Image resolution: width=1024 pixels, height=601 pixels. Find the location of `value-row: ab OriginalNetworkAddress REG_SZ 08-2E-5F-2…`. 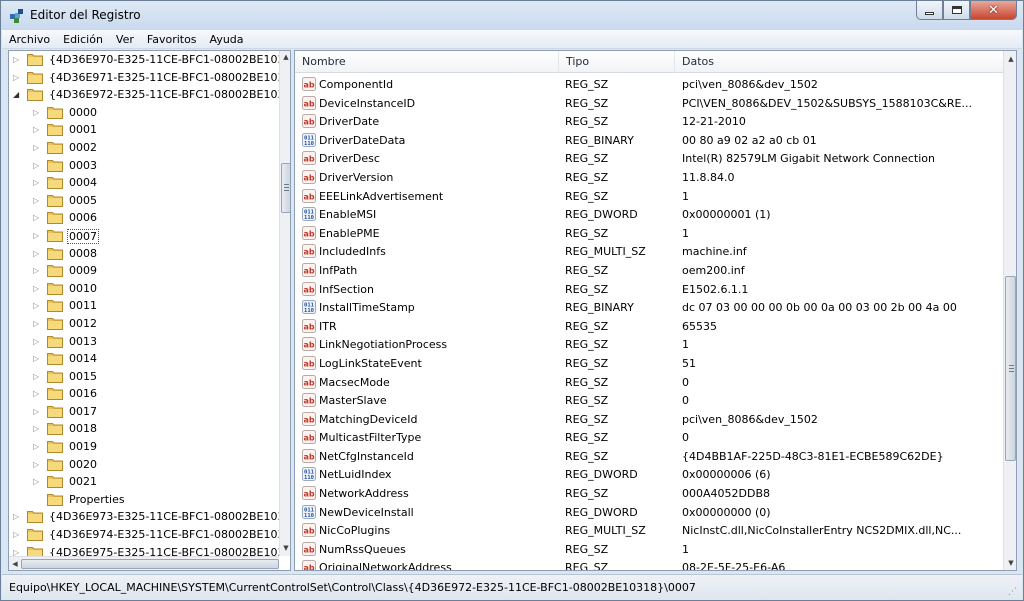

value-row: ab OriginalNetworkAddress REG_SZ 08-2E-5F-2… is located at coordinates (649, 564).